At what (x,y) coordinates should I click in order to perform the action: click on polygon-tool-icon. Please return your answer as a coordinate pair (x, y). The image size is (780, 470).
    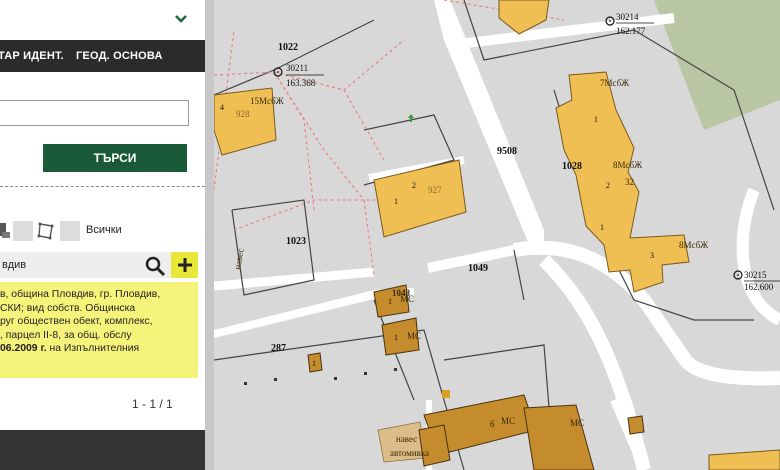
    Looking at the image, I should click on (46, 231).